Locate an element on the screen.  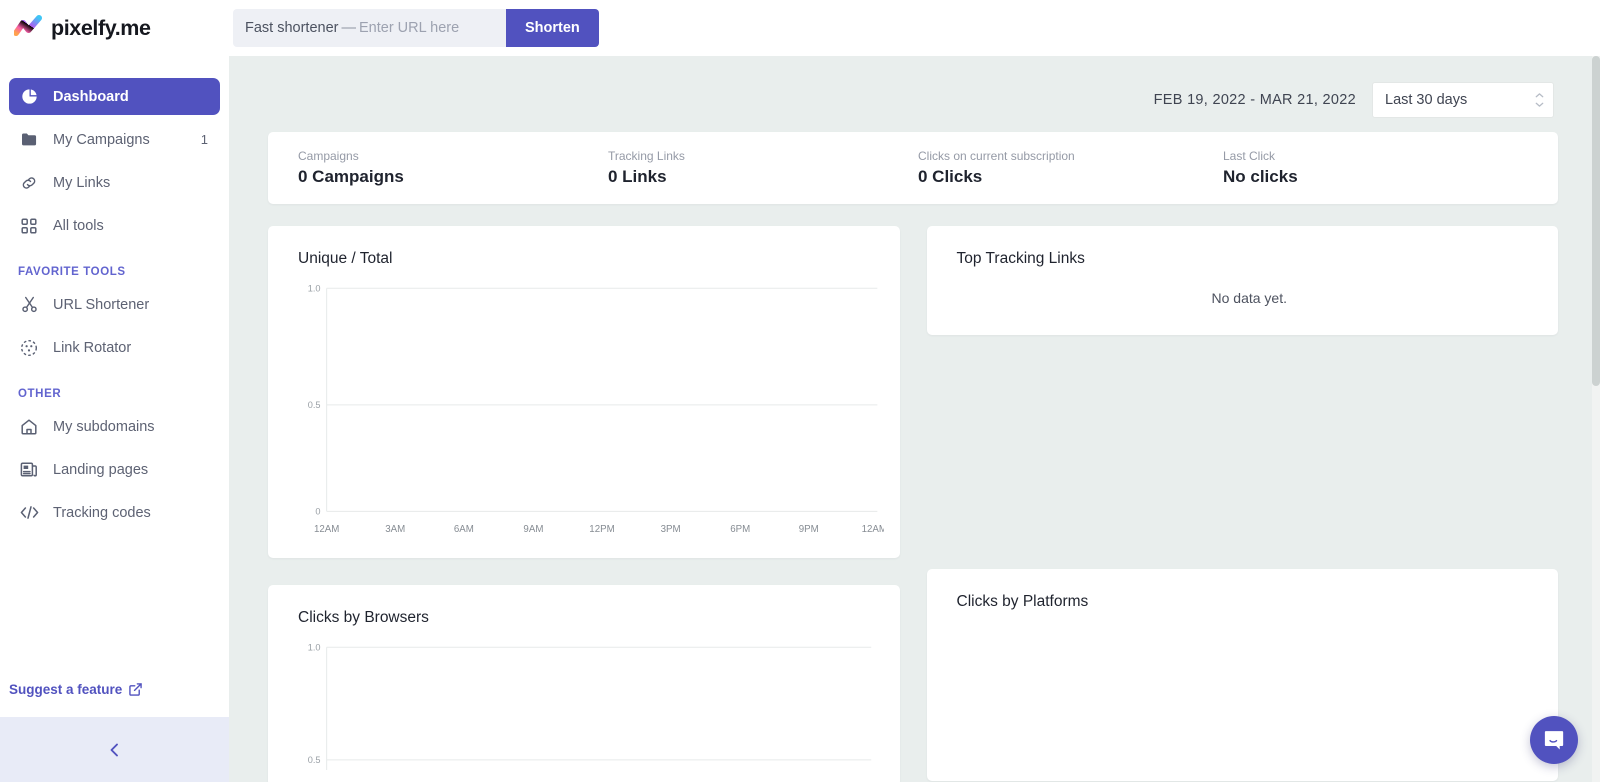
card-title: Clicks by Platforms is located at coordinates (1022, 601).